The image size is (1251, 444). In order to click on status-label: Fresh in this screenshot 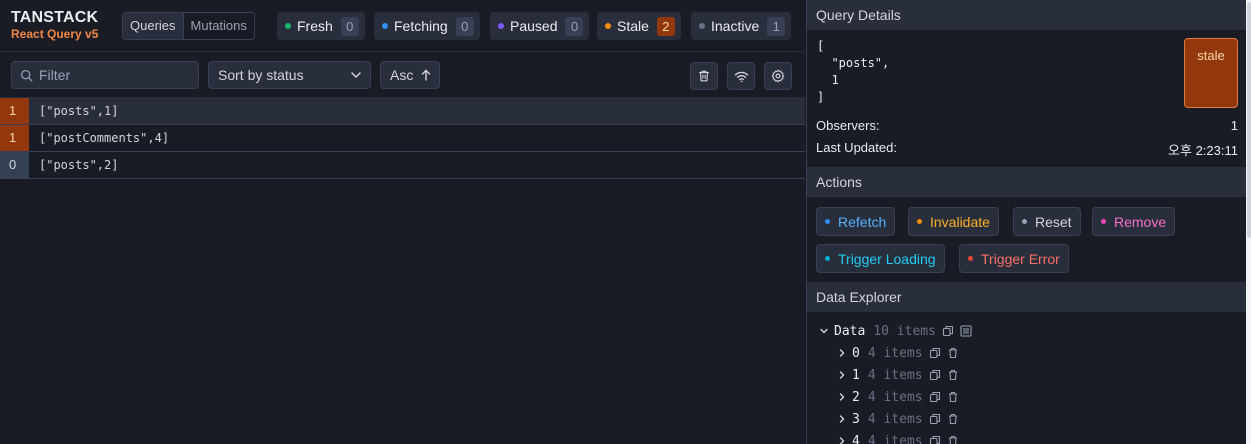, I will do `click(315, 26)`.